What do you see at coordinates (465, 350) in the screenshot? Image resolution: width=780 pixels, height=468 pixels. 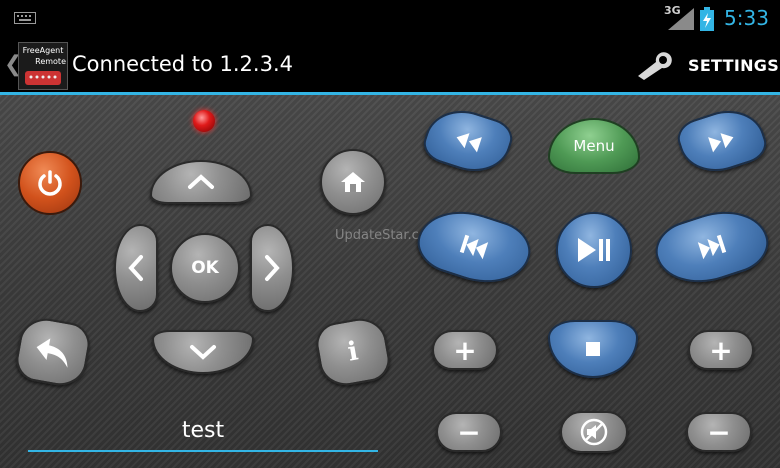 I see `volume-up-button: +` at bounding box center [465, 350].